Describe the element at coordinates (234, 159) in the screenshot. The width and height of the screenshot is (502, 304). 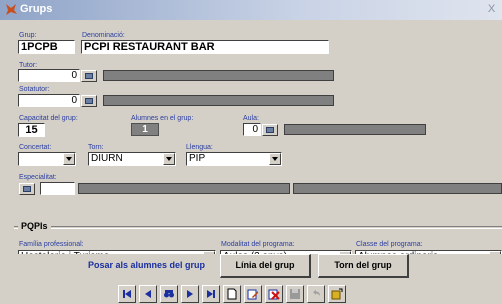
I see `llengua-select: PIP` at that location.